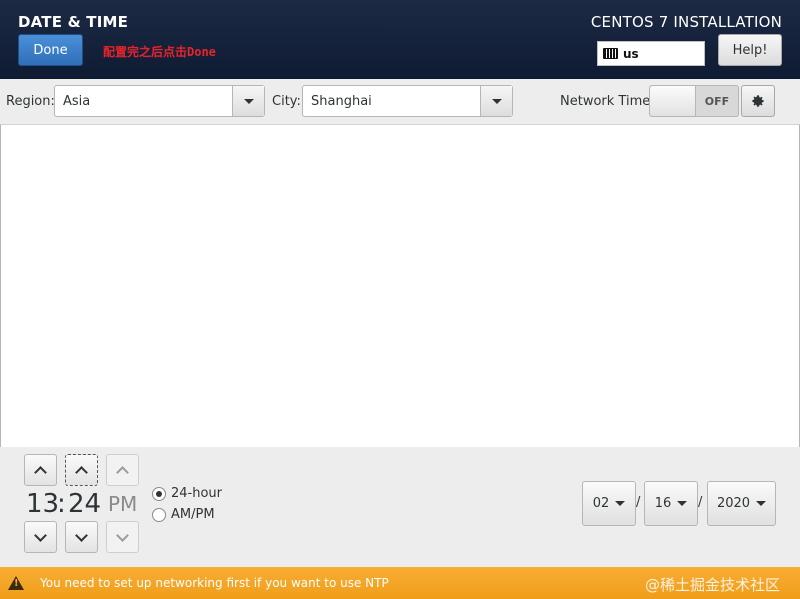 Image resolution: width=800 pixels, height=599 pixels. I want to click on ampm-up-button, so click(122, 470).